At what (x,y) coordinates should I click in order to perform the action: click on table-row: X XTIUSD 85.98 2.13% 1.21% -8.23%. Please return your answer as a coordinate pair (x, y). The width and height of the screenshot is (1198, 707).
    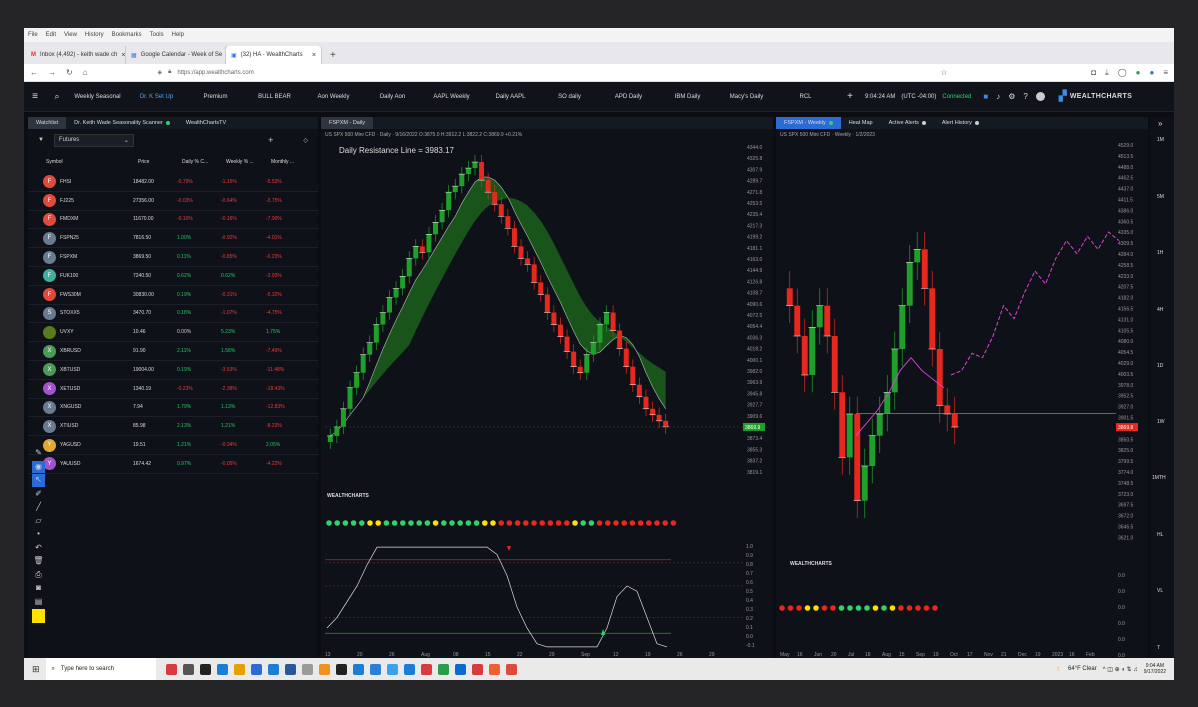
    Looking at the image, I should click on (173, 427).